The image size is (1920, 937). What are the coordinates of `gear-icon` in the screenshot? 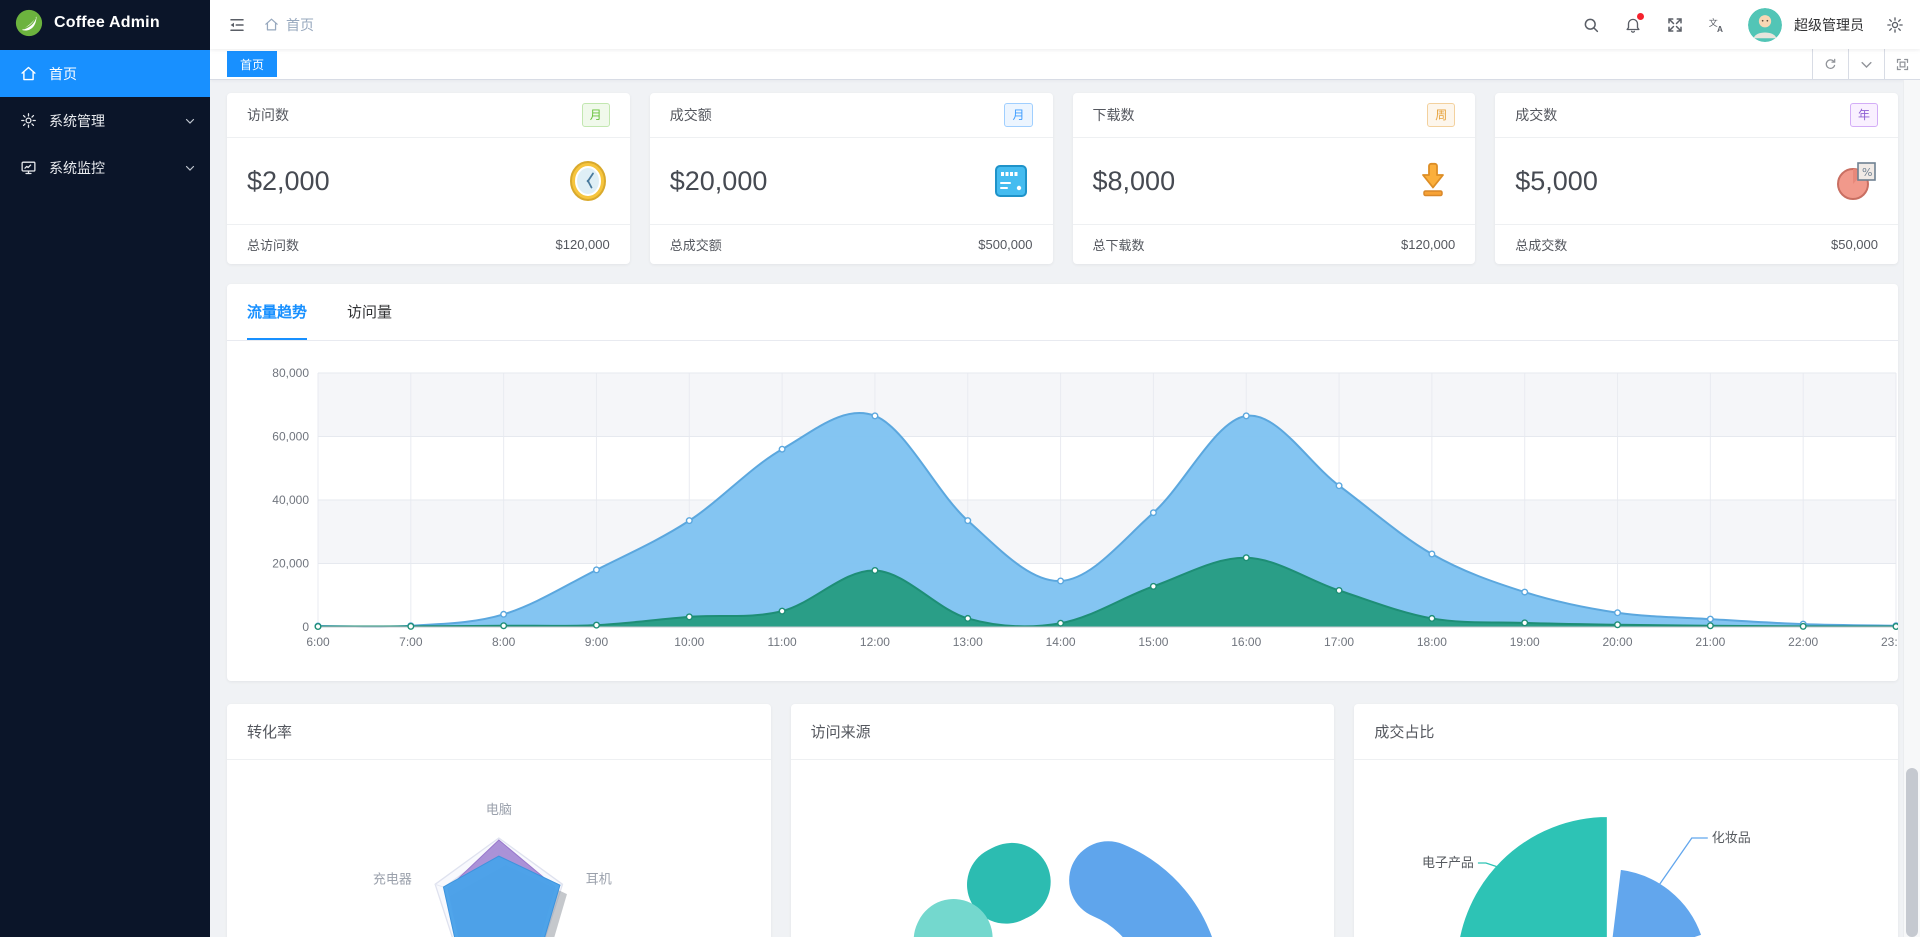 It's located at (28, 120).